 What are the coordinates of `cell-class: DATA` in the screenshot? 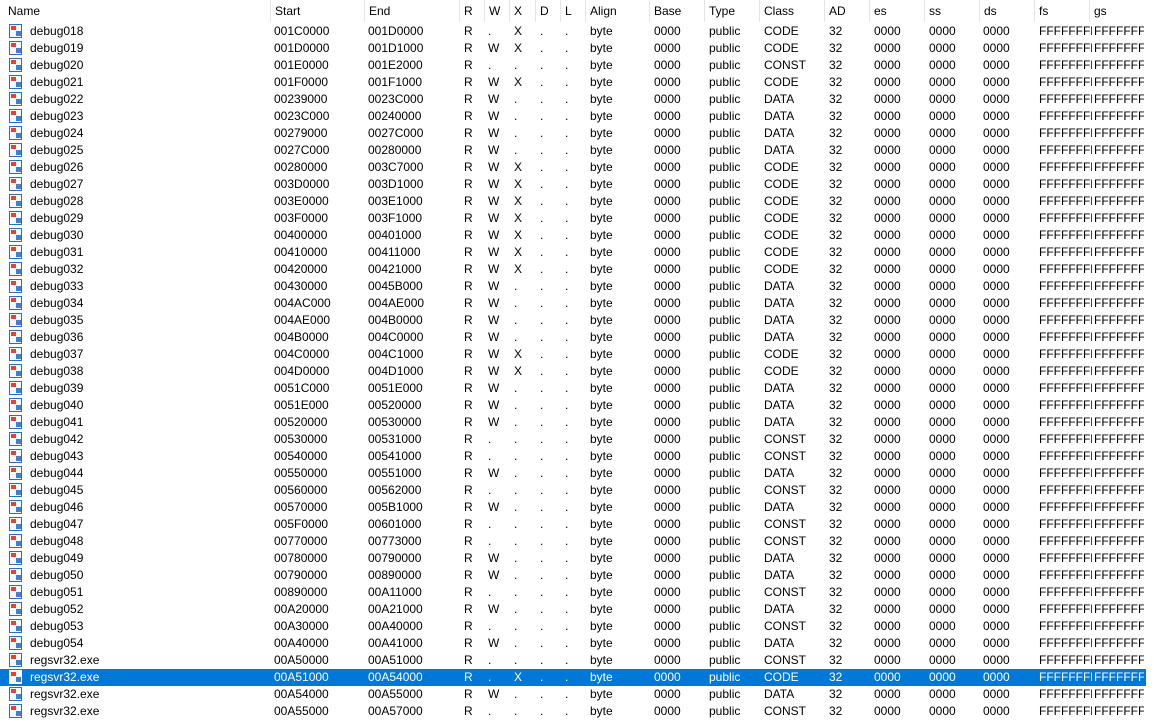 It's located at (779, 422).